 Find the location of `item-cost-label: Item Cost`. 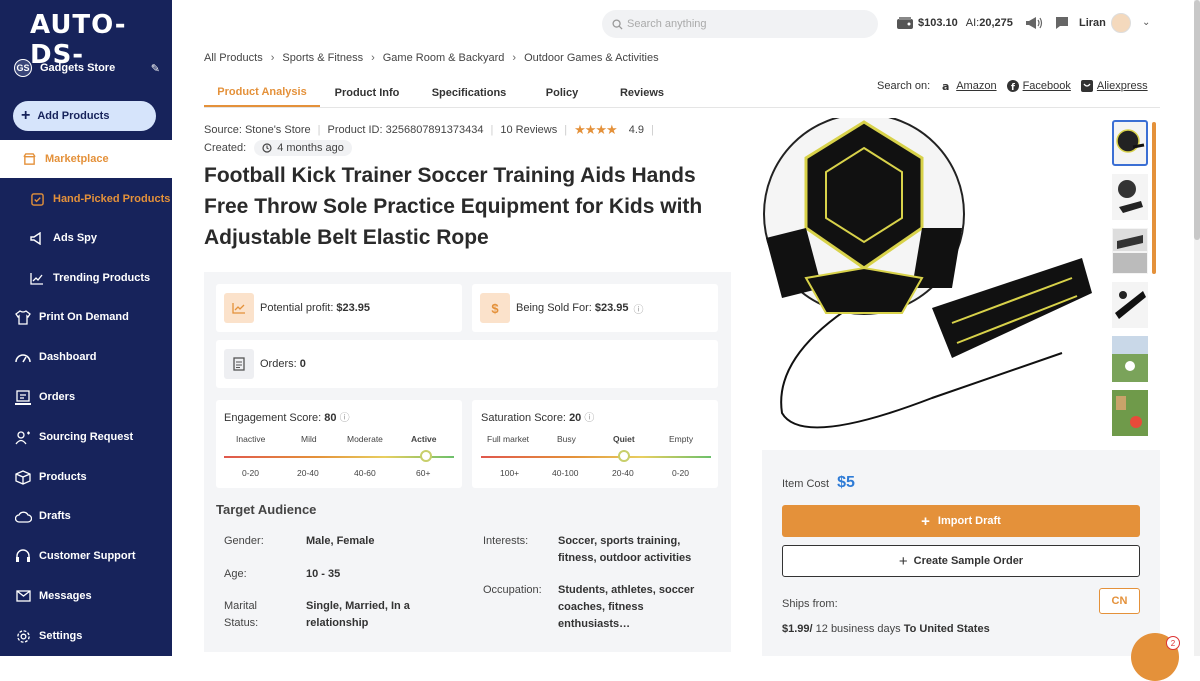

item-cost-label: Item Cost is located at coordinates (806, 484).